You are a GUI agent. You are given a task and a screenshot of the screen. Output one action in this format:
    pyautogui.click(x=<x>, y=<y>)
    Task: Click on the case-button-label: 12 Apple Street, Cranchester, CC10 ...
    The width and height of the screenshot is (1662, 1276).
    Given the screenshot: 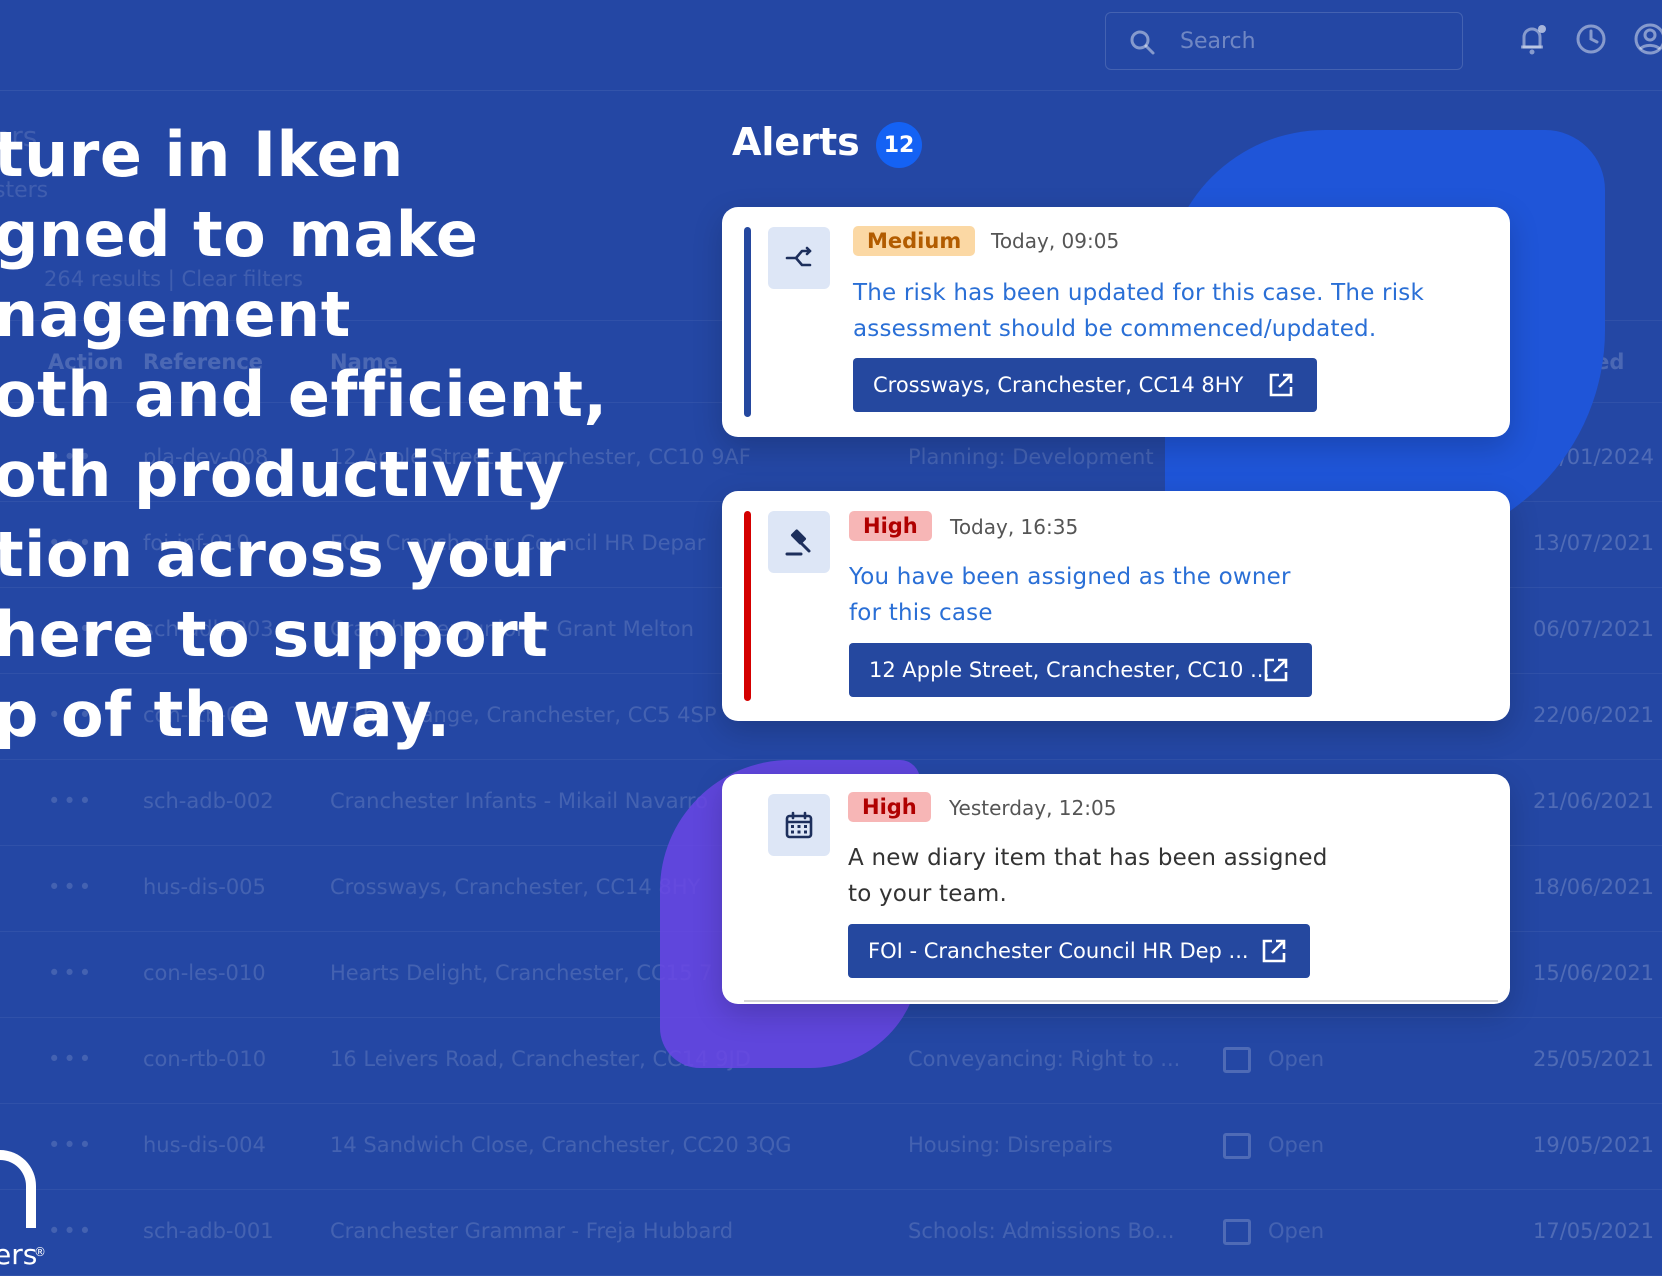 What is the action you would take?
    pyautogui.click(x=1070, y=670)
    